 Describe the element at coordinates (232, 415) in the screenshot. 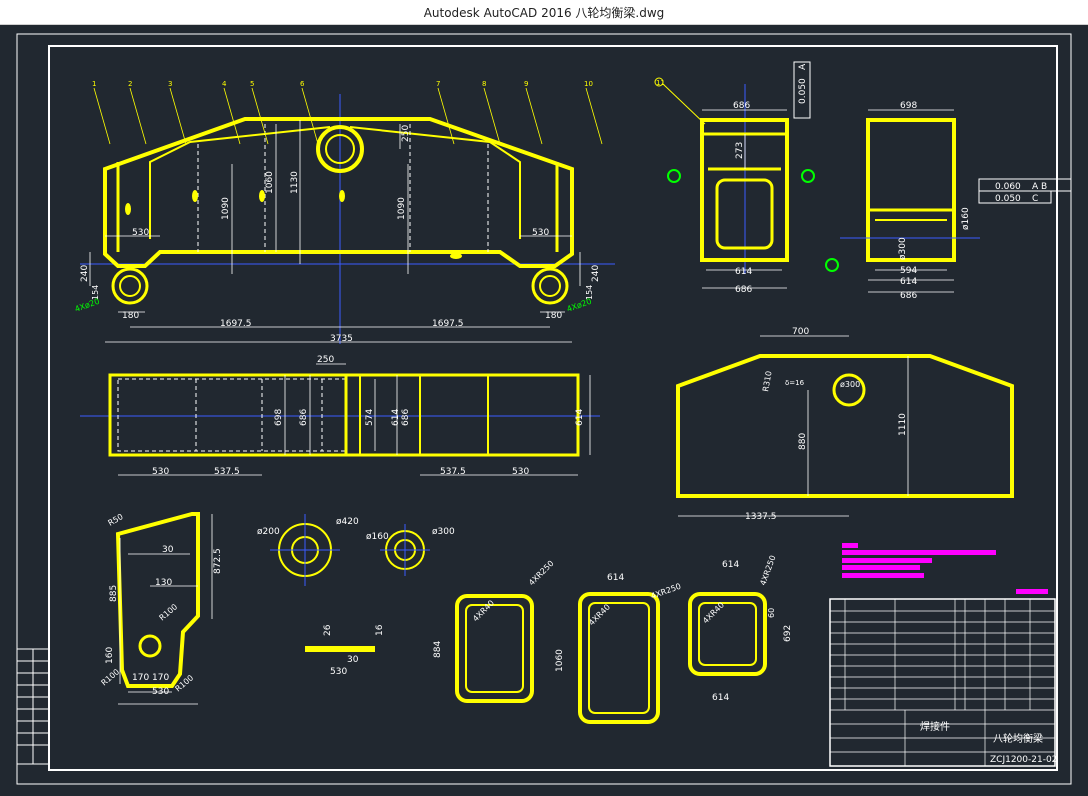

I see `top-hidden-box` at that location.